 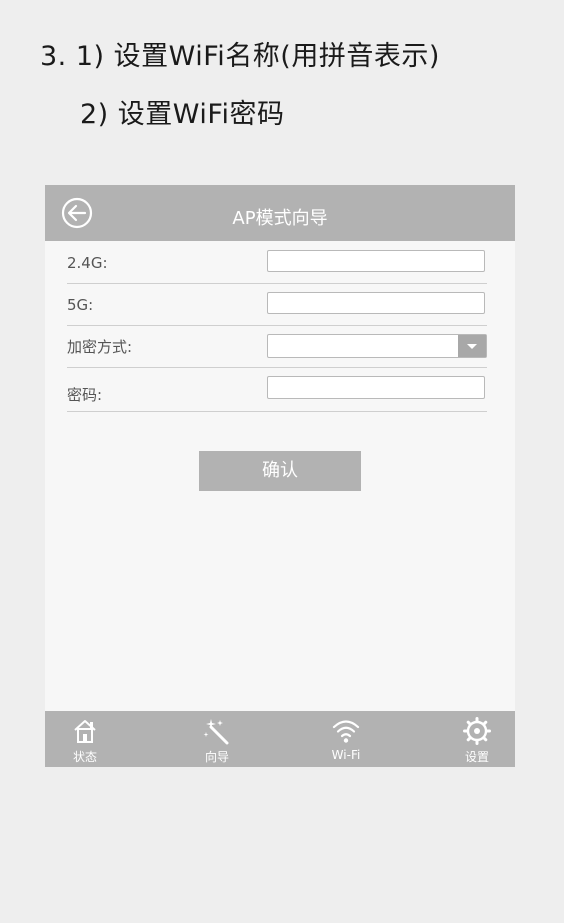 What do you see at coordinates (376, 303) in the screenshot?
I see `ssid-5g-input` at bounding box center [376, 303].